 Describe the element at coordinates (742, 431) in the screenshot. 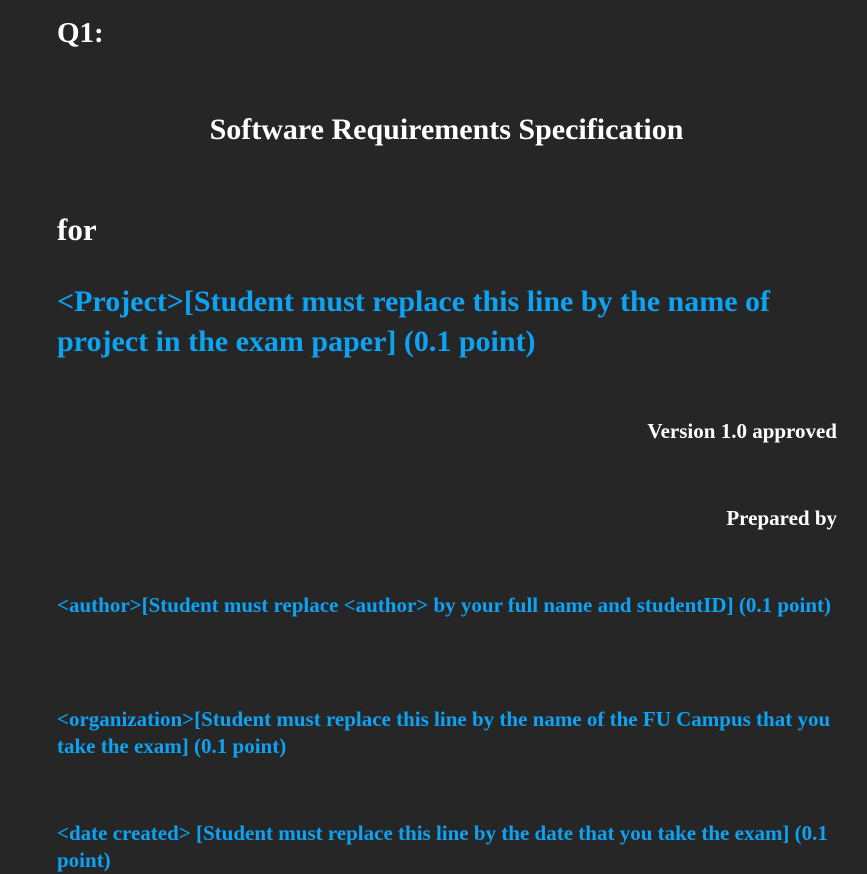

I see `version-text: Version 1.0 approved` at that location.